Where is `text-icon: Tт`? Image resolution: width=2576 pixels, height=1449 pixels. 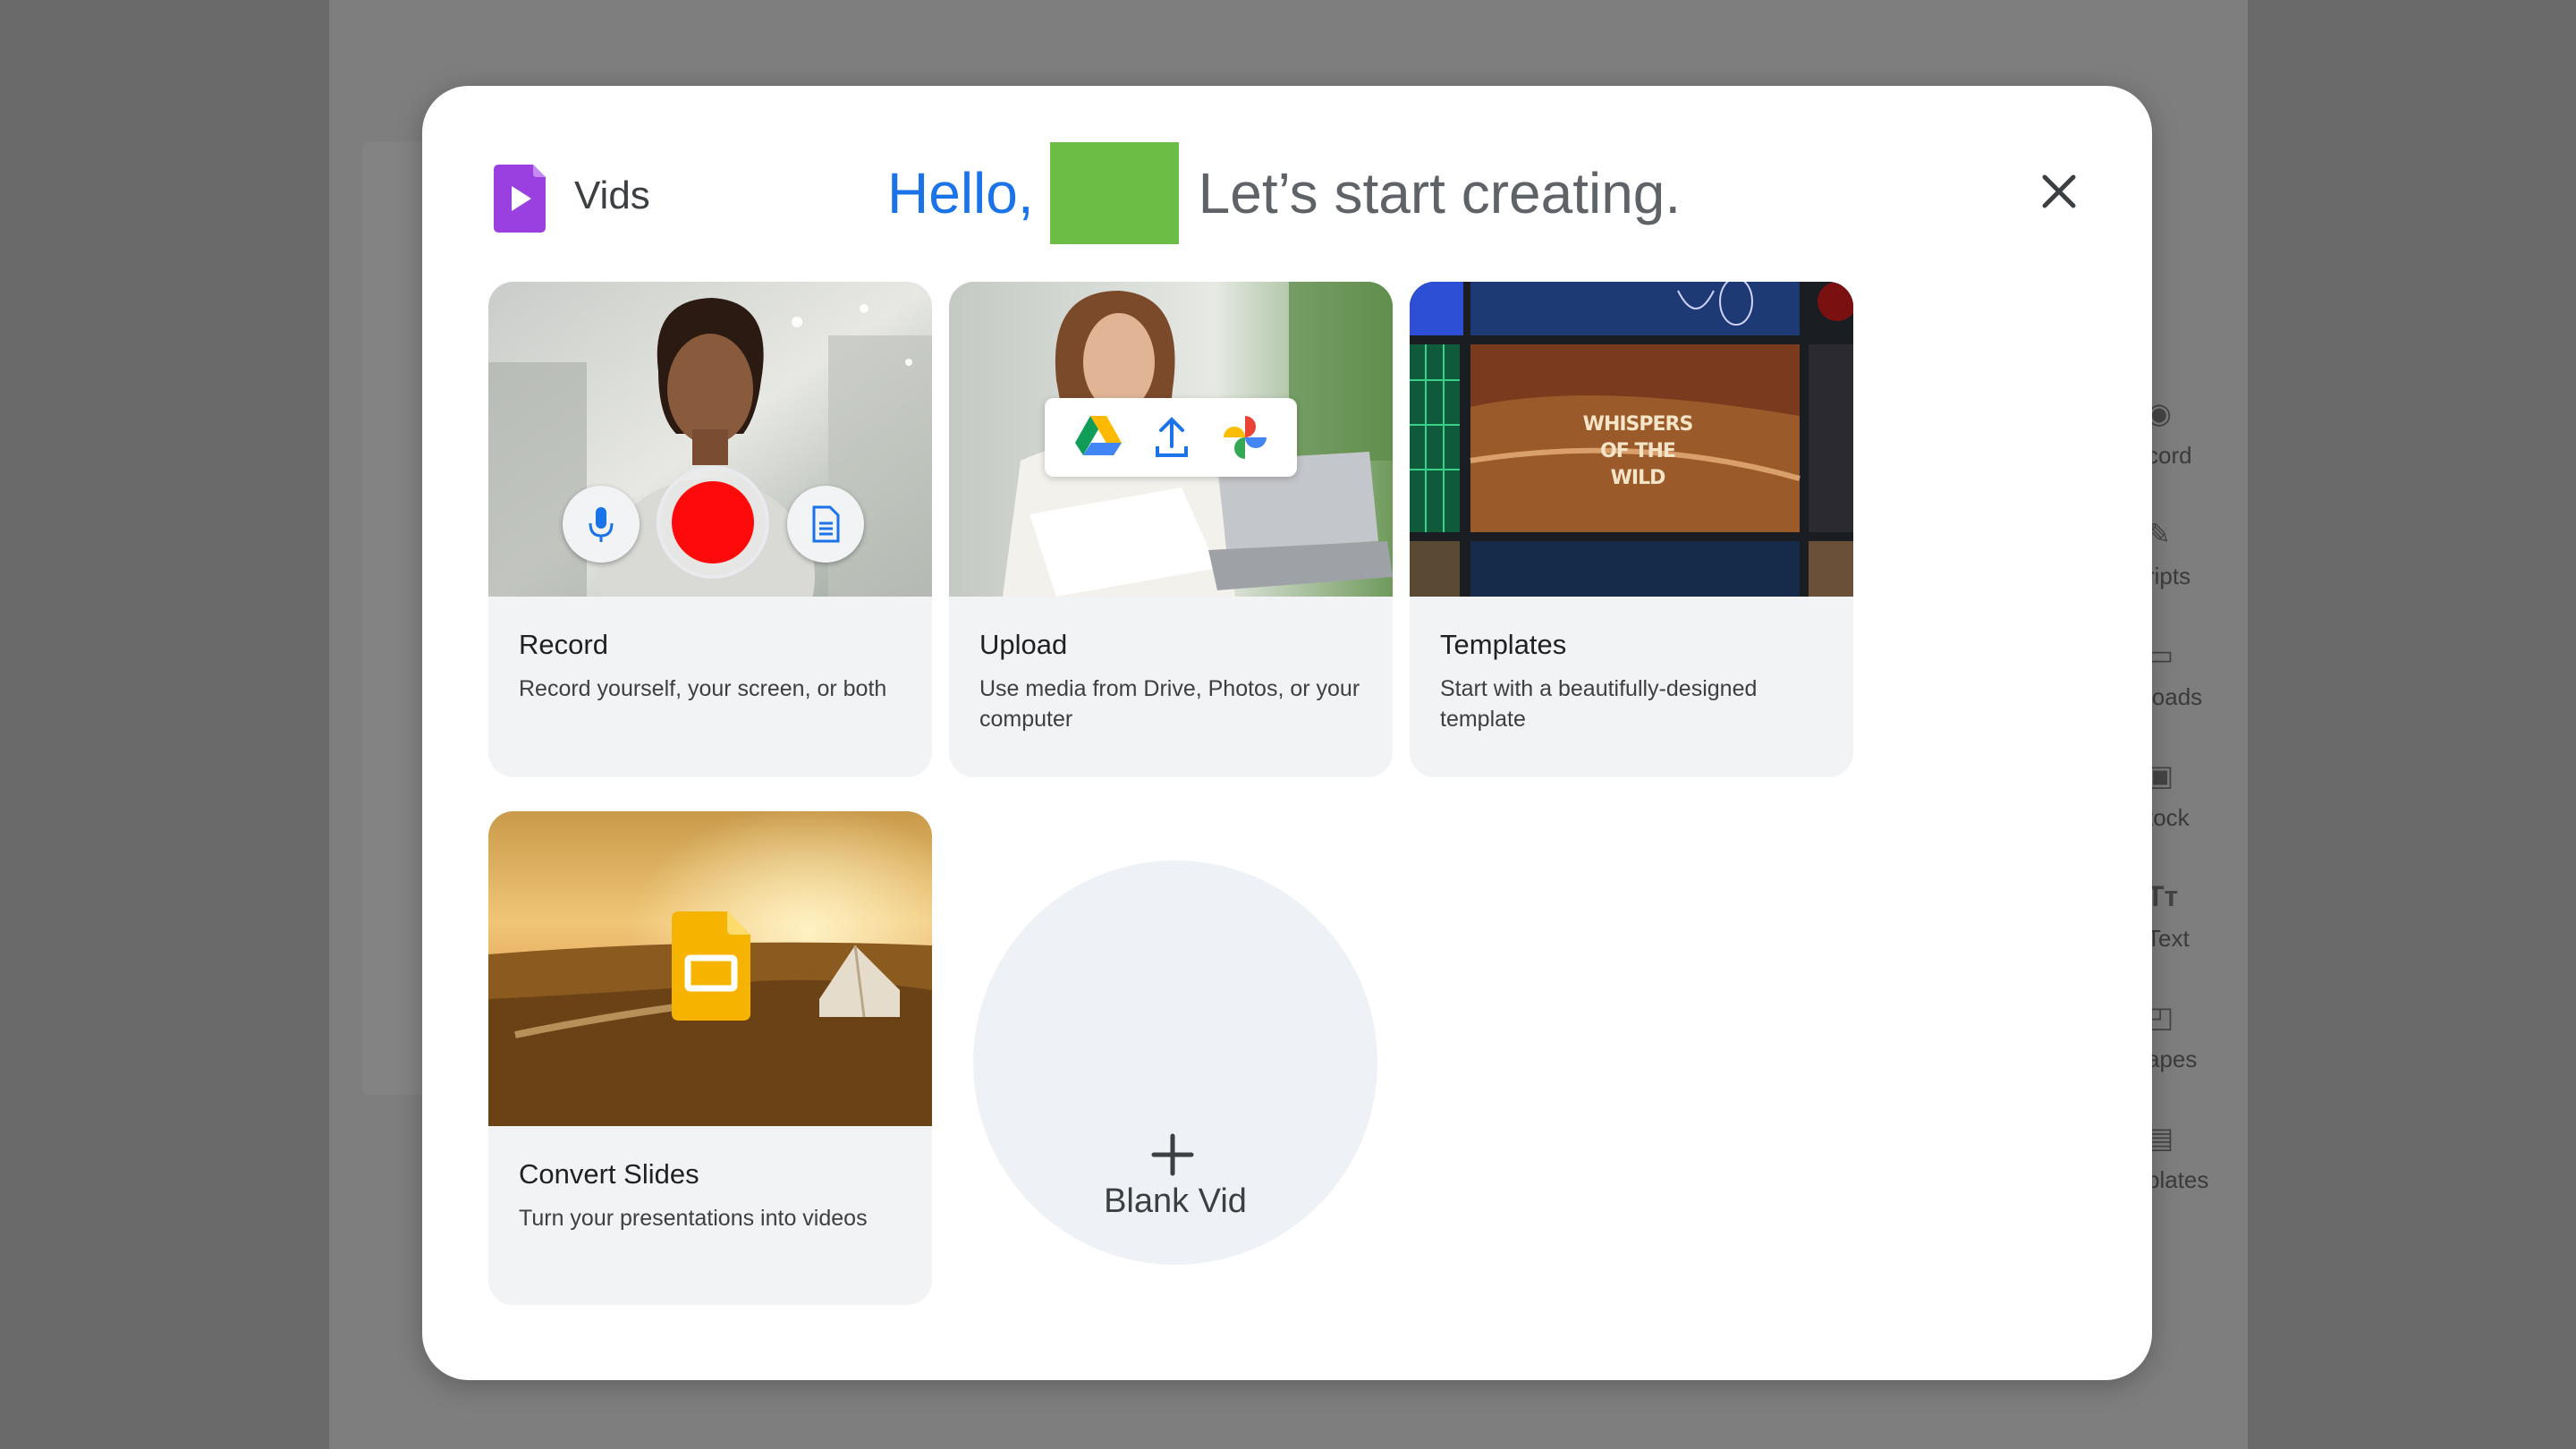 text-icon: Tт is located at coordinates (2163, 896).